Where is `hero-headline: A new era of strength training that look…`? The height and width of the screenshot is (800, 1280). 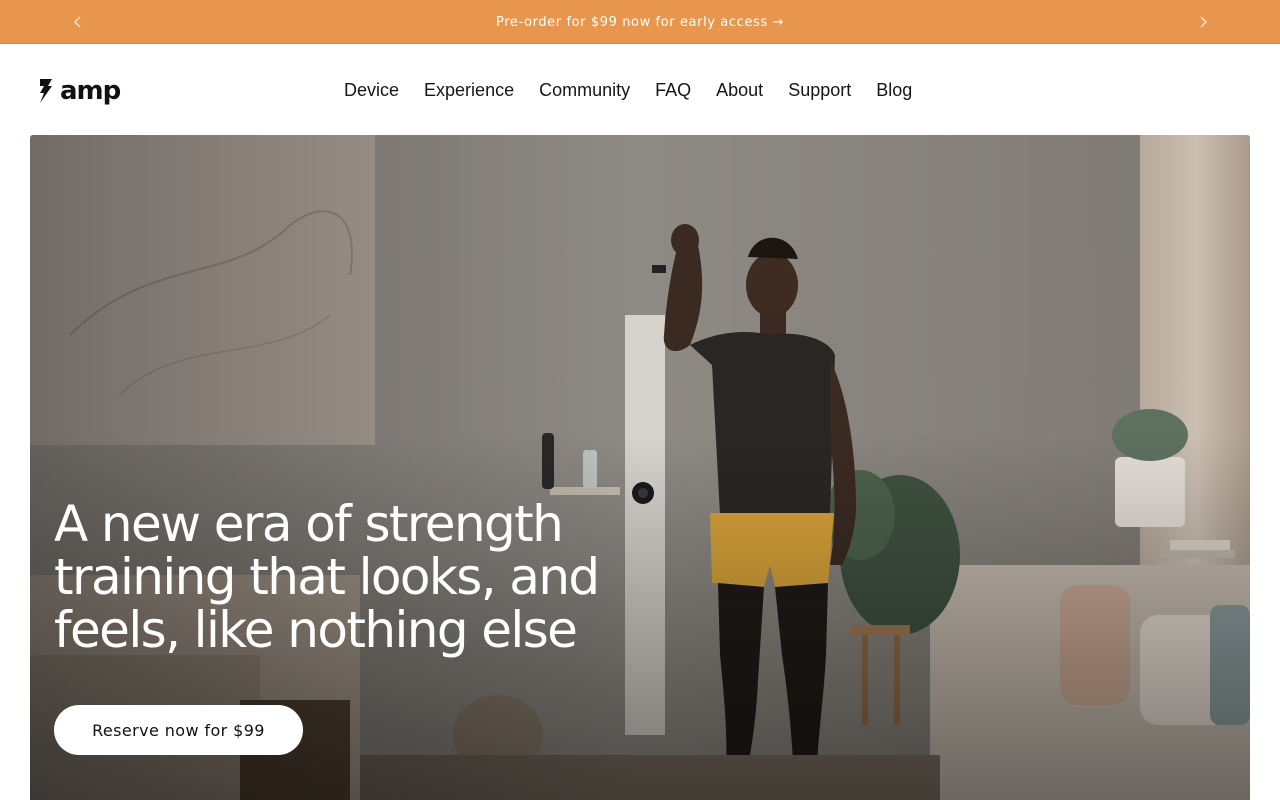
hero-headline: A new era of strength training that look… is located at coordinates (327, 577).